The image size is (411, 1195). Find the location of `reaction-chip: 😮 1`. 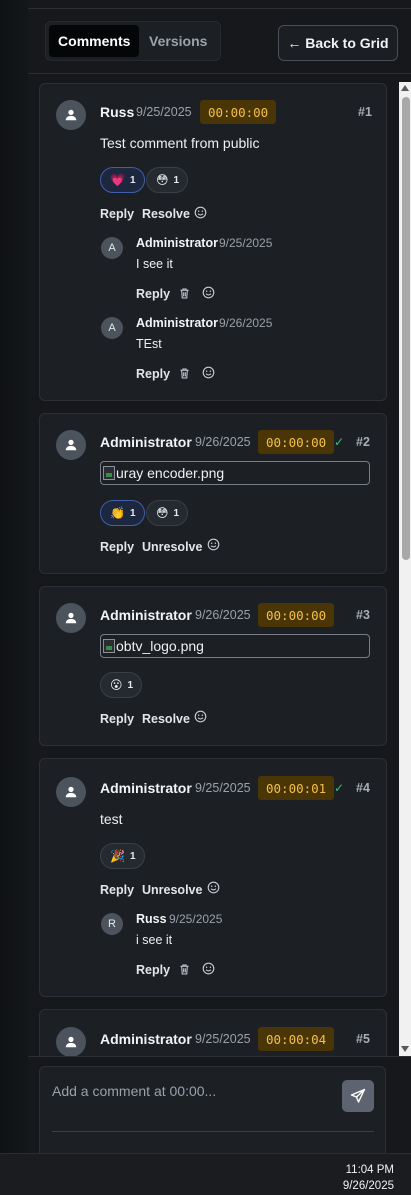

reaction-chip: 😮 1 is located at coordinates (121, 685).